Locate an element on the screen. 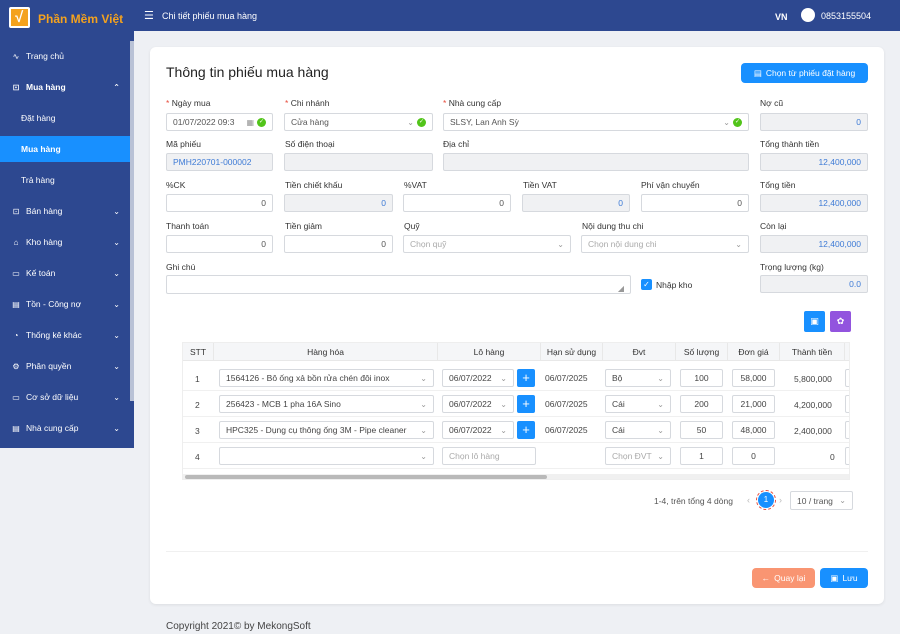 The height and width of the screenshot is (634, 900). discount-amount-field: 0 is located at coordinates (338, 203).